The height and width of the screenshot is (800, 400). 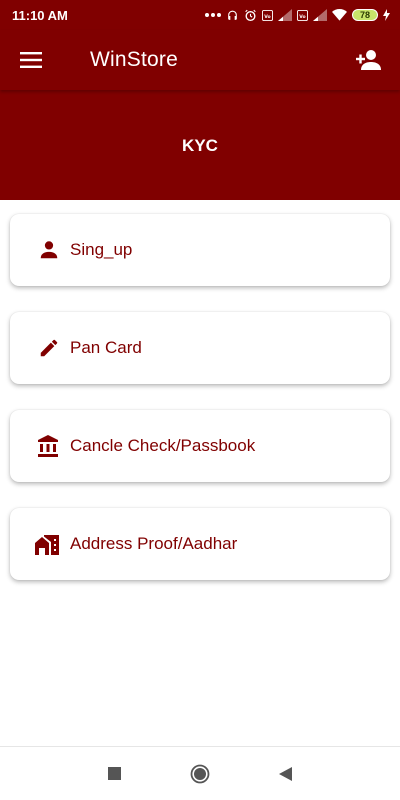 I want to click on menu-button, so click(x=31, y=60).